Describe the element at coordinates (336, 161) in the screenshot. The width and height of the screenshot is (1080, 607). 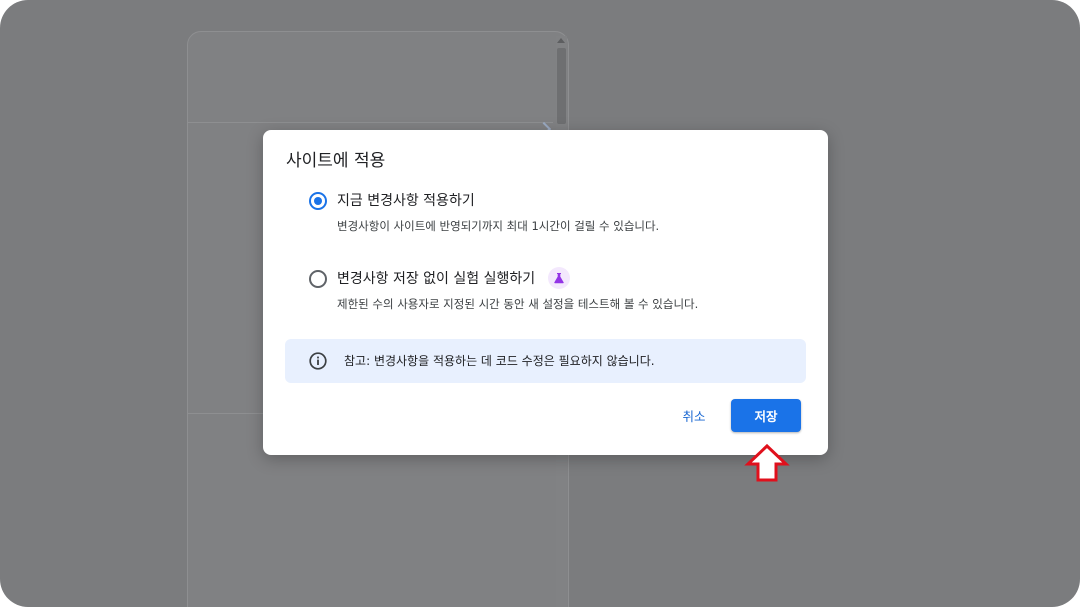
I see `dialog-title: 사이트에 적용` at that location.